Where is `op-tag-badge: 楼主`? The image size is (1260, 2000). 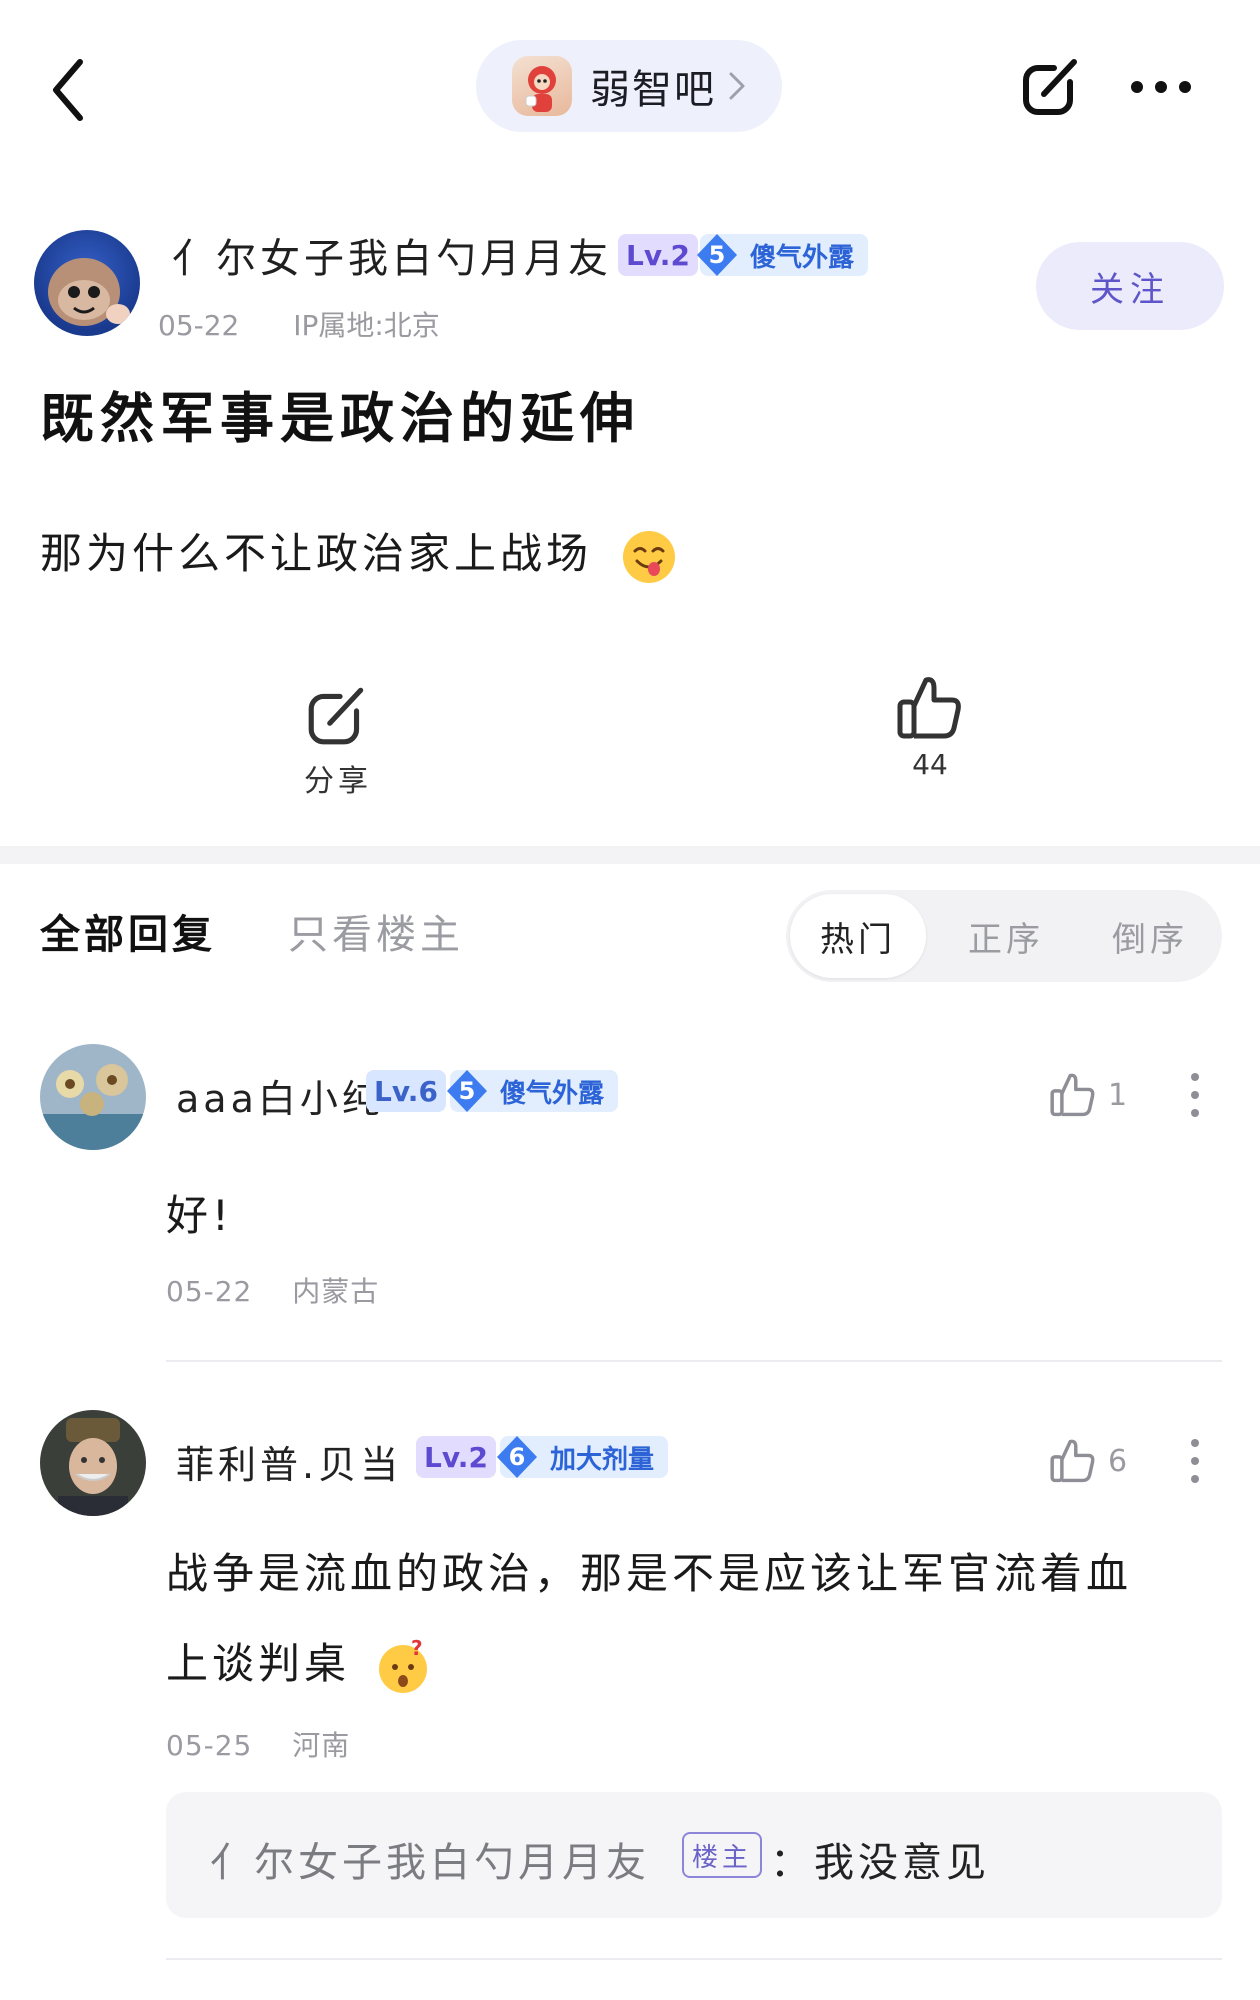 op-tag-badge: 楼主 is located at coordinates (722, 1855).